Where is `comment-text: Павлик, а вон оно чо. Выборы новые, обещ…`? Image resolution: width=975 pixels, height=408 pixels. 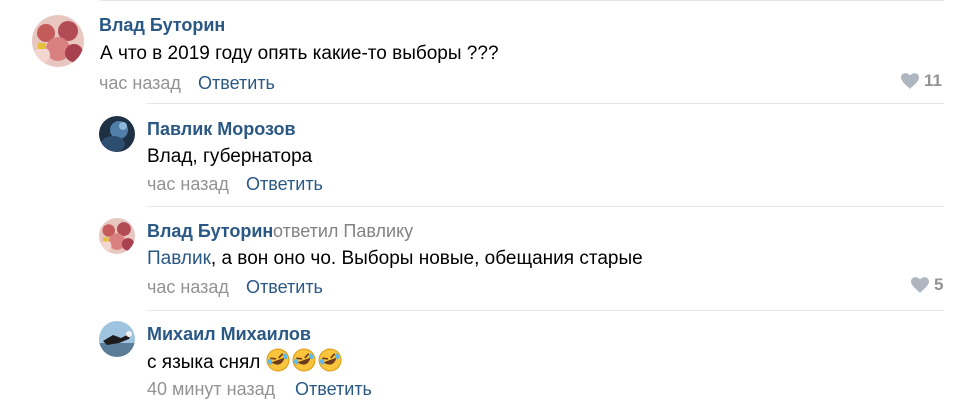
comment-text: Павлик, а вон оно чо. Выборы новые, обещ… is located at coordinates (395, 259).